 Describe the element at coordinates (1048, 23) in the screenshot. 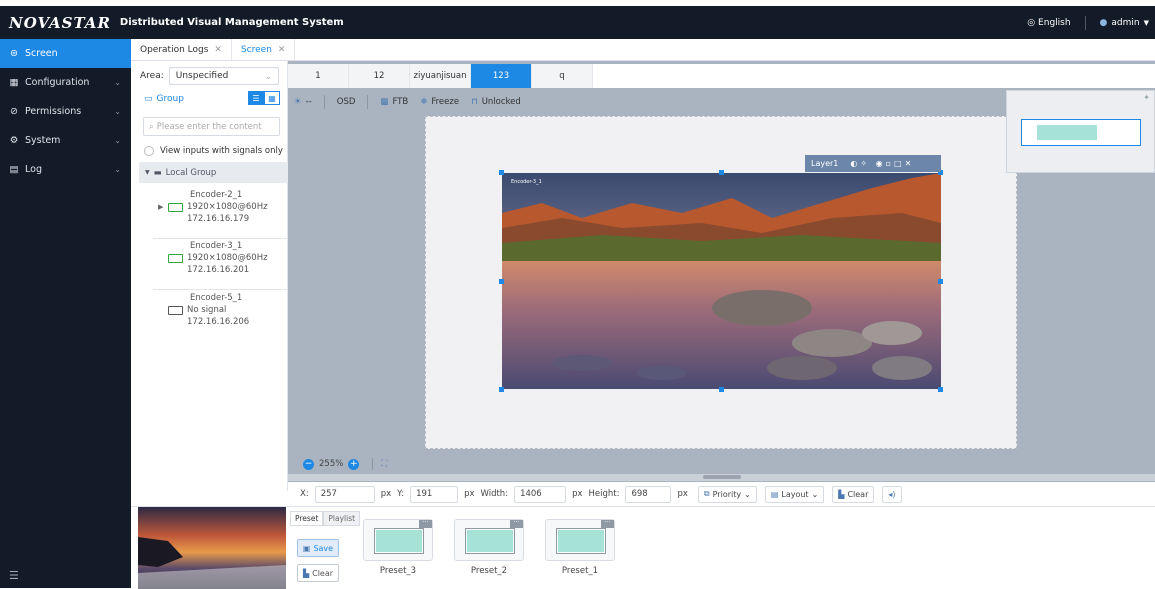

I see `language-switch: ◎ English` at that location.